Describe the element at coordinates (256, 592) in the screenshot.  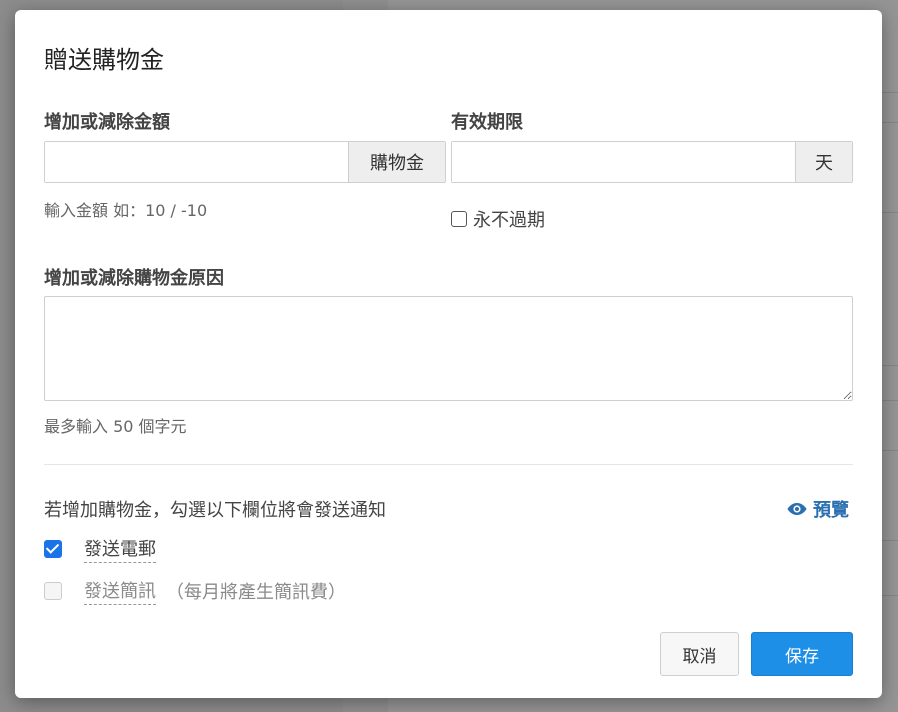
I see `send-sms-note: （每月將產生簡訊費）` at that location.